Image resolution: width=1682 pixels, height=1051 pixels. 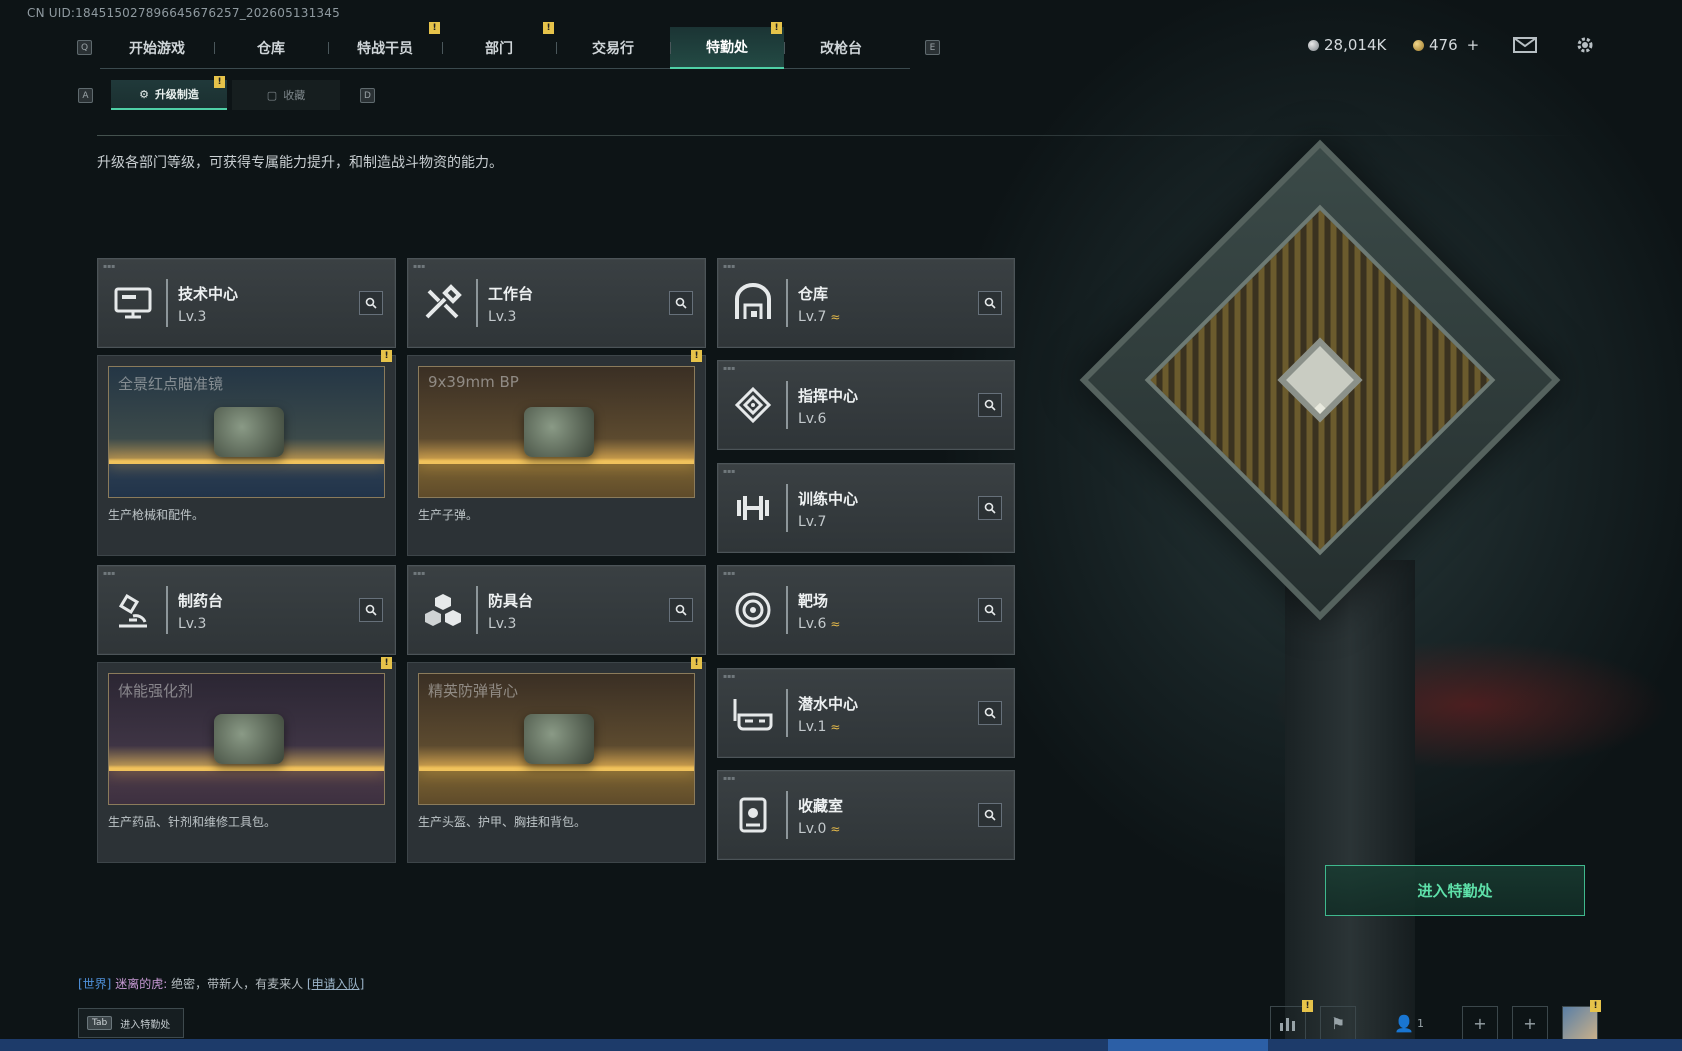 I want to click on header-divider, so click(x=842, y=135).